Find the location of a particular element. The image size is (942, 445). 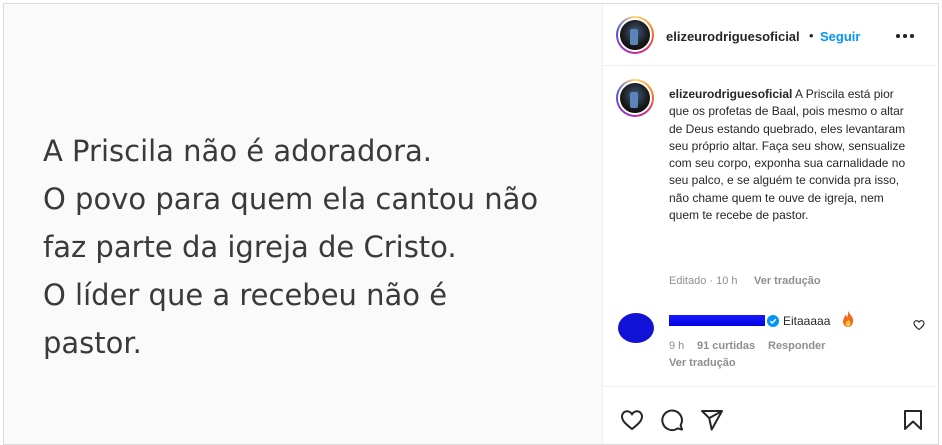

caption-username: elizeurodriguesoficial is located at coordinates (730, 94).